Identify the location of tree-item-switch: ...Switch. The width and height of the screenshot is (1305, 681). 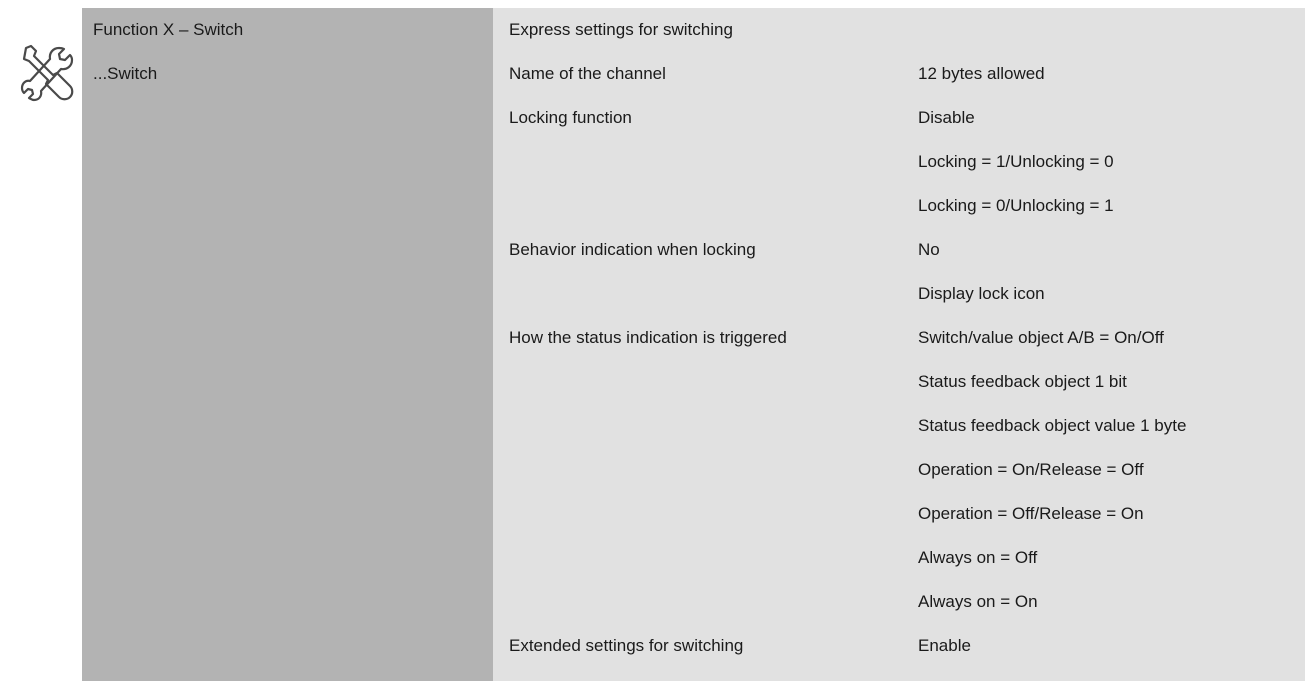
(125, 74).